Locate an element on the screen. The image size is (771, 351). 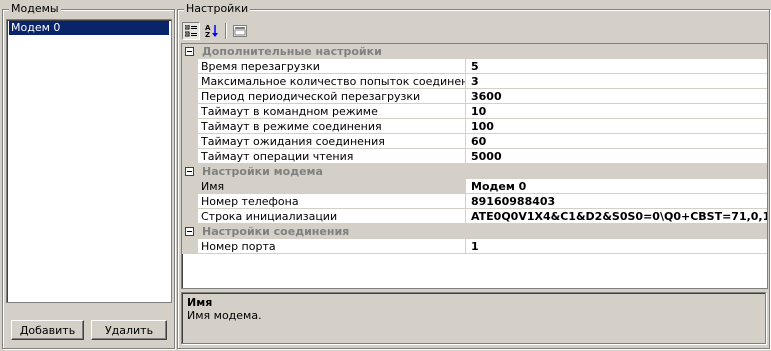
property-row: Период периодической перезагрузки 3600 is located at coordinates (474, 96).